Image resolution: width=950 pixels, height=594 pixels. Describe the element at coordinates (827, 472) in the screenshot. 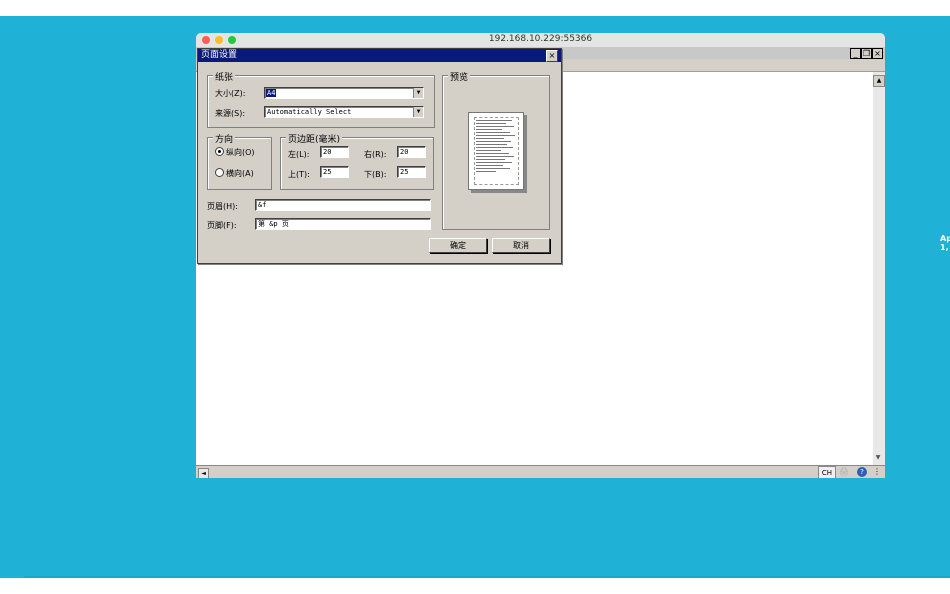

I see `ime-indicator: CH` at that location.